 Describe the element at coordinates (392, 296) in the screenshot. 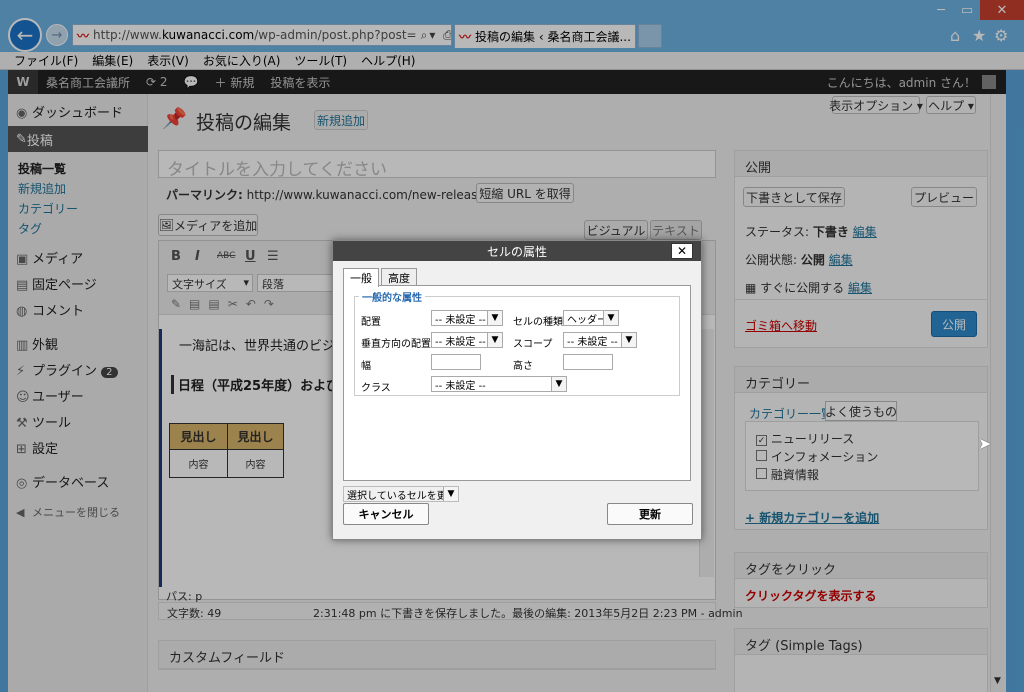

I see `general-attributes-legend: 一般的な属性` at that location.